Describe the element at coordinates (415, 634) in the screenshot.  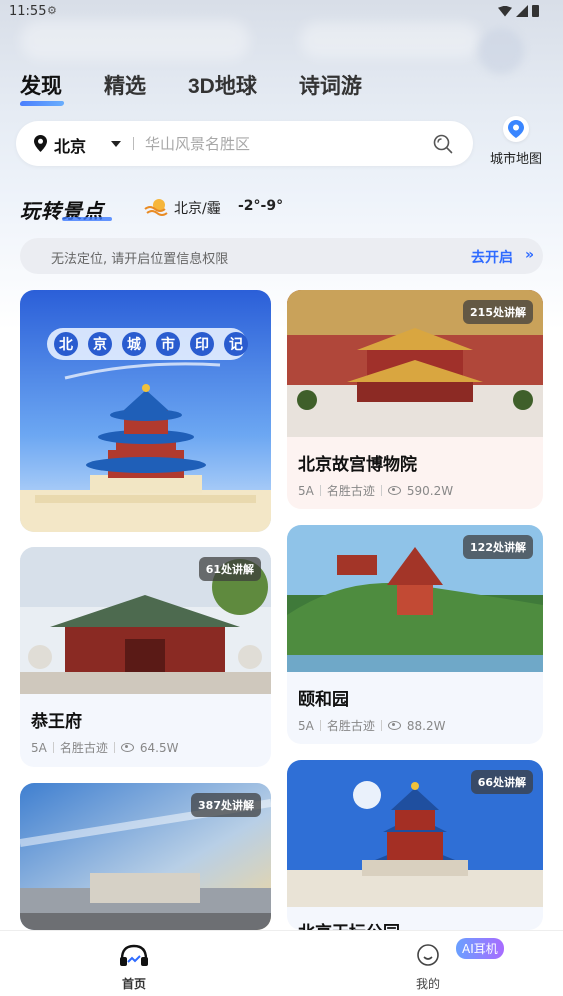
I see `attraction-card-yiheyuan: 122处讲解 颐和园 5A 名胜古迹 88.2W` at that location.